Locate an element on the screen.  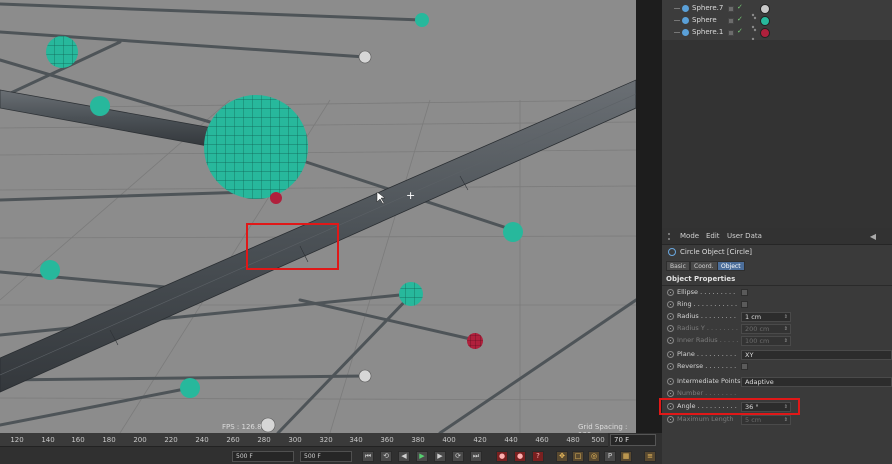
object-manager-empty-area is located at coordinates (777, 134).